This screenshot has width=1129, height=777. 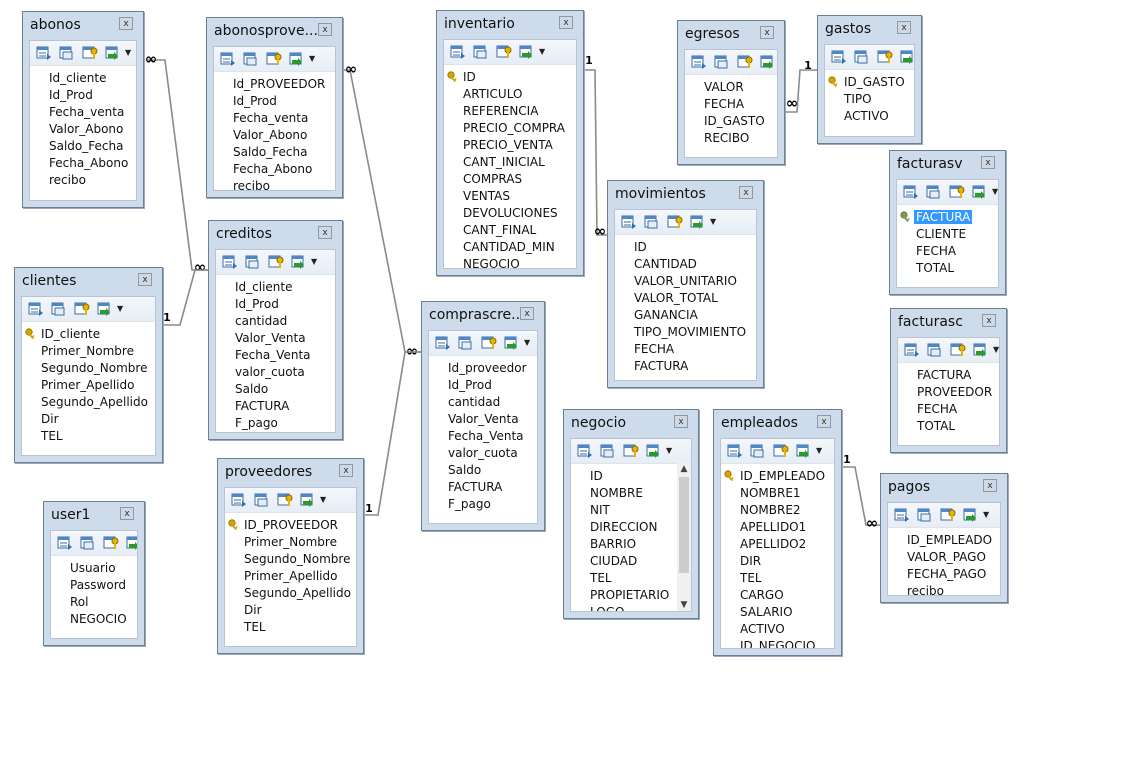 What do you see at coordinates (83, 180) in the screenshot?
I see `column-row: recibo` at bounding box center [83, 180].